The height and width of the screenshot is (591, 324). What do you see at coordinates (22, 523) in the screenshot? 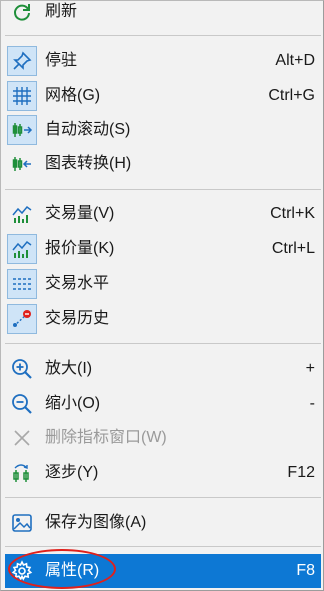
I see `image-icon` at bounding box center [22, 523].